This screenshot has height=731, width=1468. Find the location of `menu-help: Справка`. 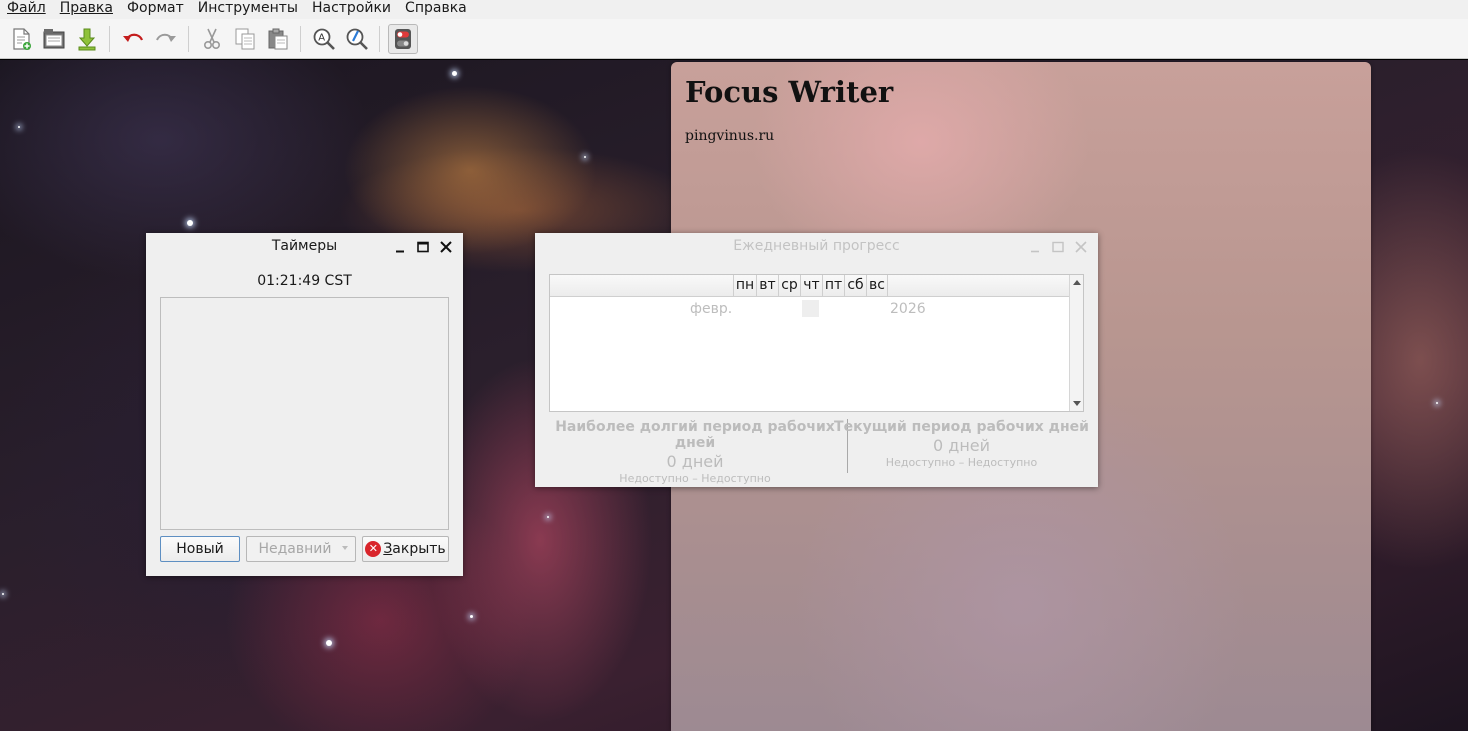

menu-help: Справка is located at coordinates (436, 9).